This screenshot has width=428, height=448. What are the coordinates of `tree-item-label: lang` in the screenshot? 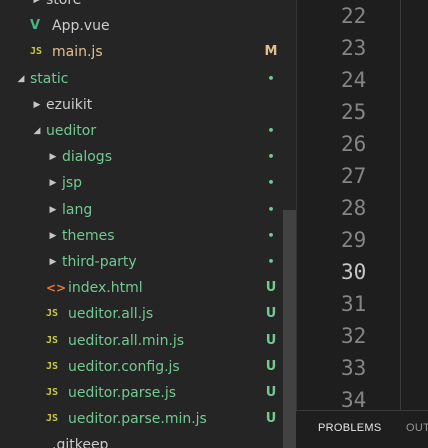 It's located at (77, 209).